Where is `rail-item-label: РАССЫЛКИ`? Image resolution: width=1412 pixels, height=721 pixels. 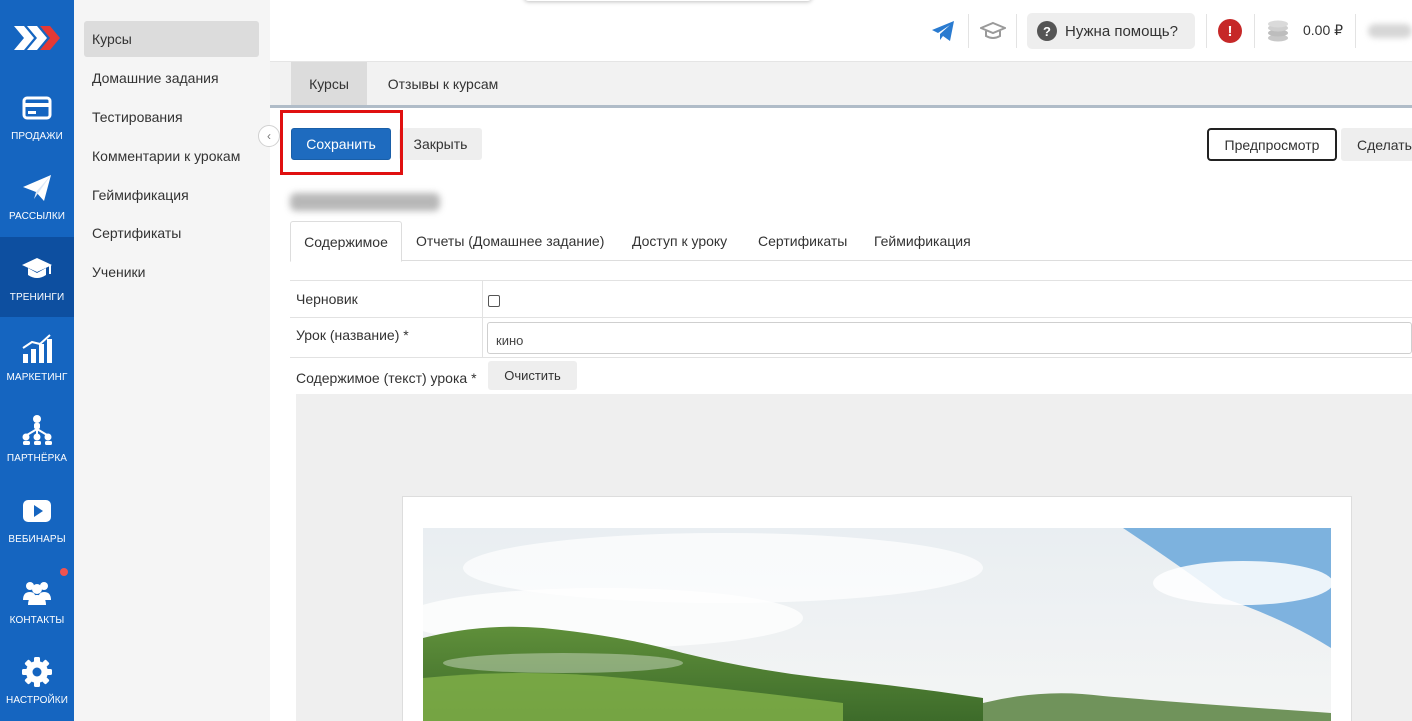 rail-item-label: РАССЫЛКИ is located at coordinates (37, 216).